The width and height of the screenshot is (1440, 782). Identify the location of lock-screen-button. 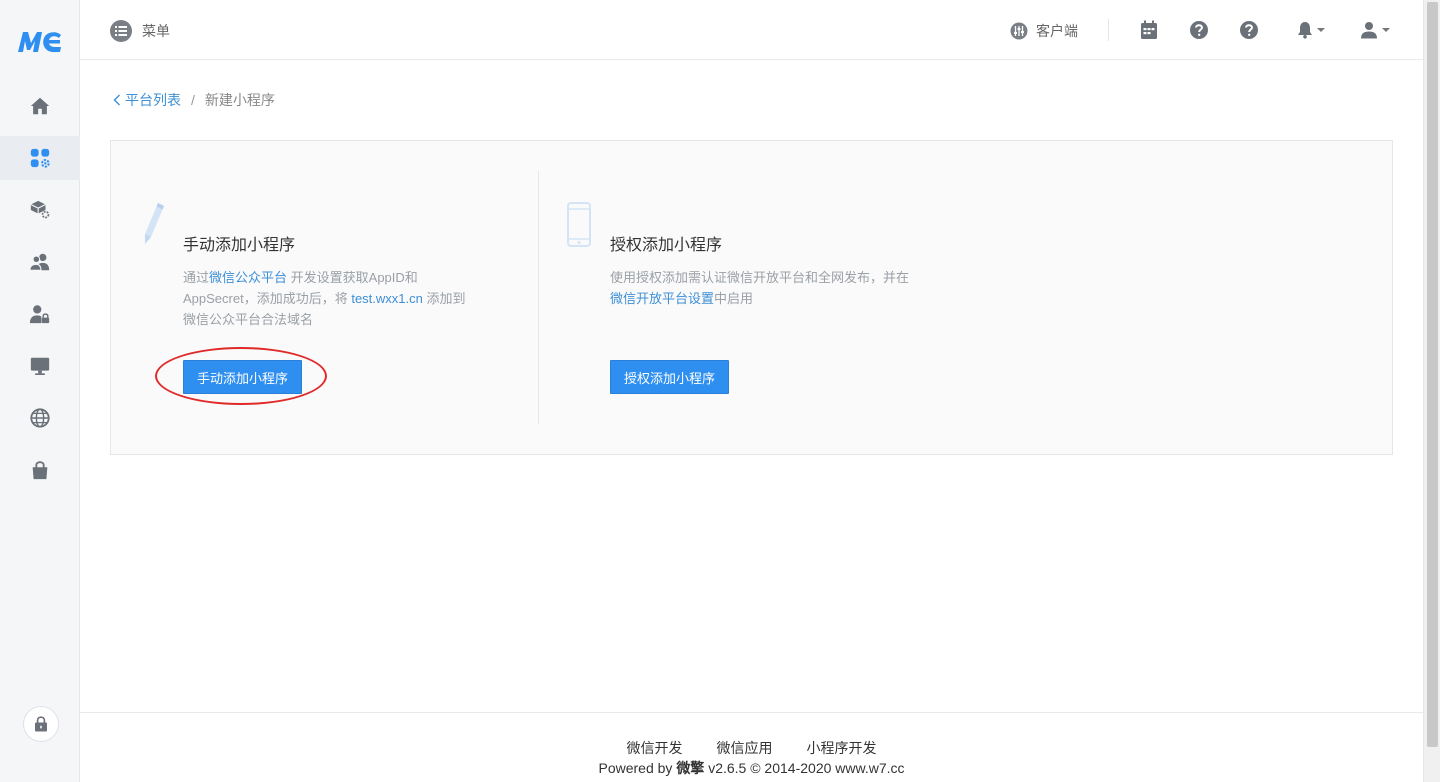
(41, 724).